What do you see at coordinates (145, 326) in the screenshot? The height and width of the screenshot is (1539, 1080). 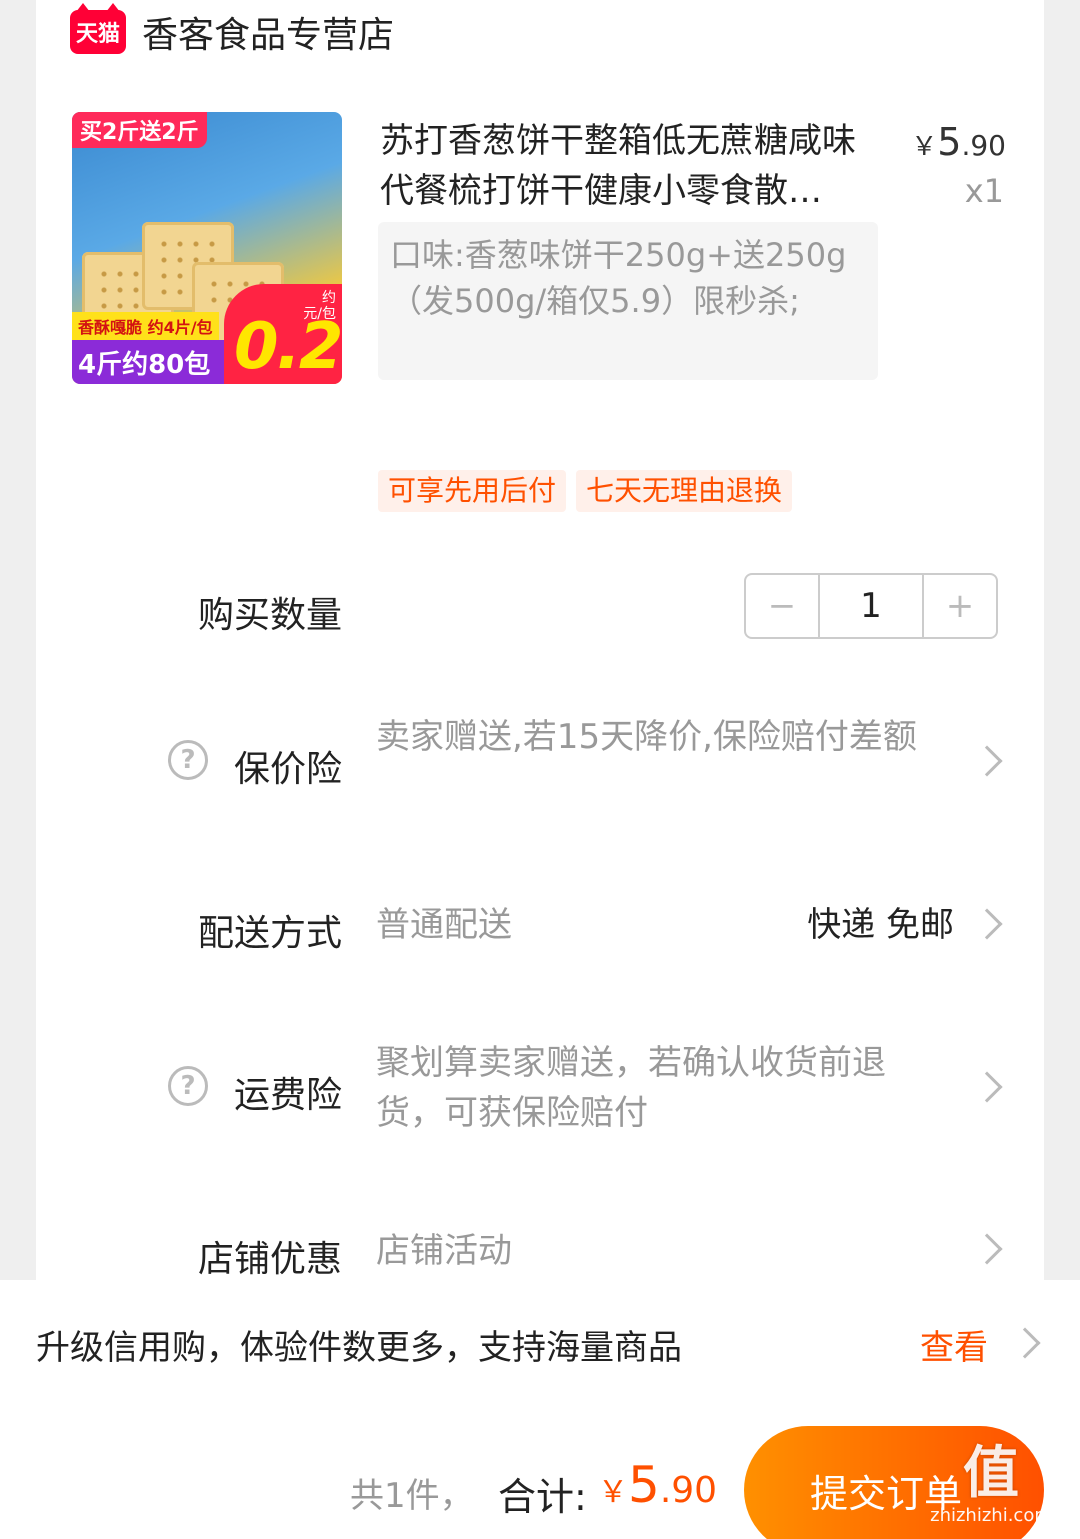 I see `image-feature-banner: 香酥嘎脆 约4片/包` at bounding box center [145, 326].